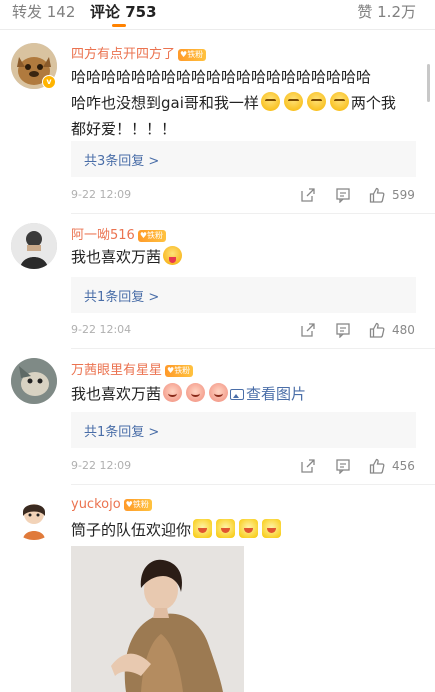 This screenshot has width=435, height=692. What do you see at coordinates (139, 52) in the screenshot?
I see `username: 四方有点开四方了 ♥铁粉` at bounding box center [139, 52].